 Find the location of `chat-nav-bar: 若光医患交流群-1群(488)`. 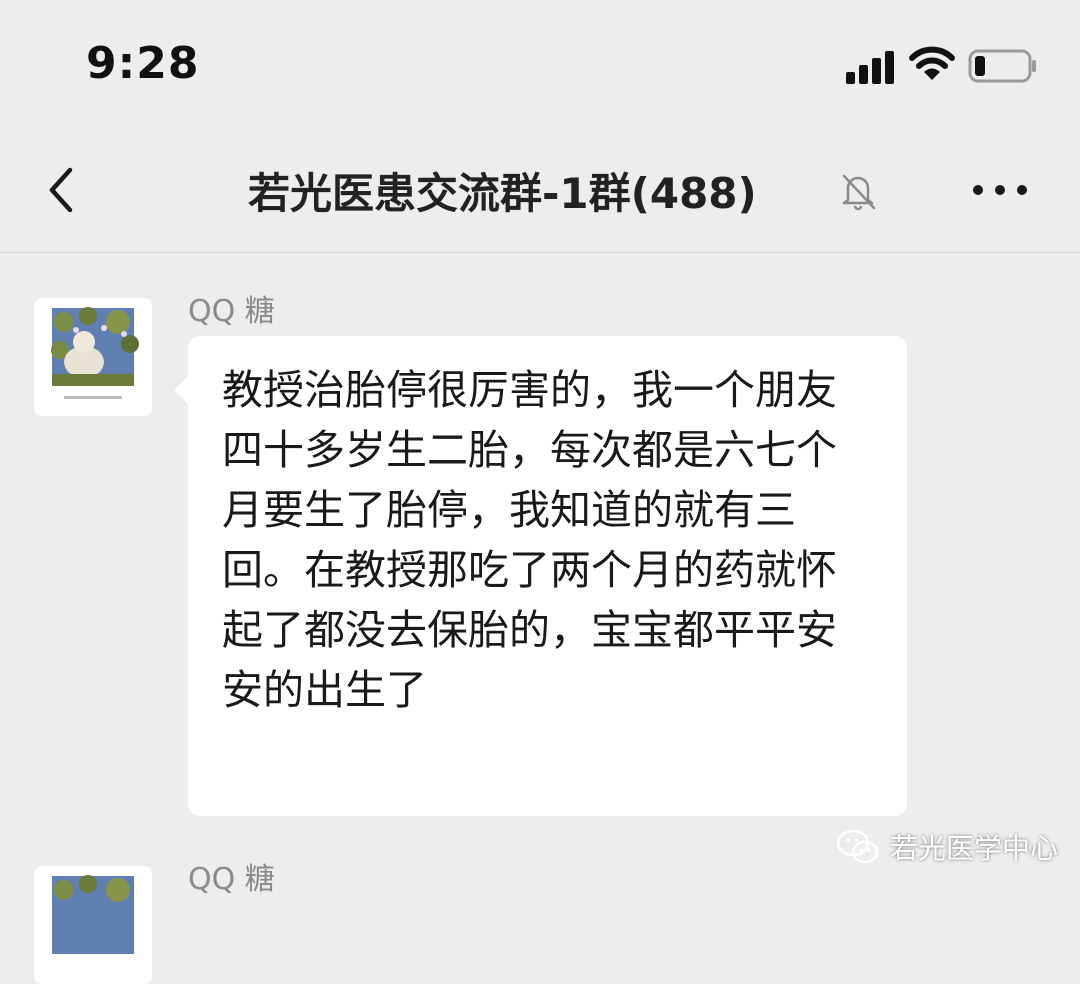

chat-nav-bar: 若光医患交流群-1群(488) is located at coordinates (540, 191).